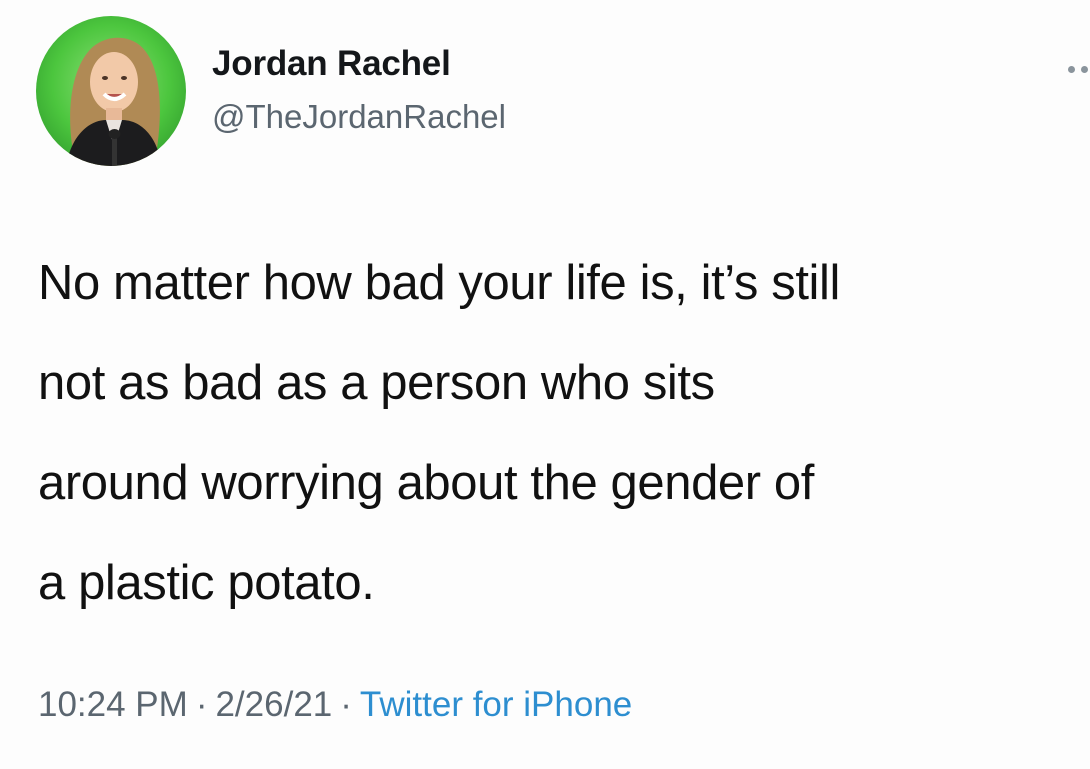 The height and width of the screenshot is (769, 1090). Describe the element at coordinates (359, 117) in the screenshot. I see `author-handle: @TheJordanRachel` at that location.